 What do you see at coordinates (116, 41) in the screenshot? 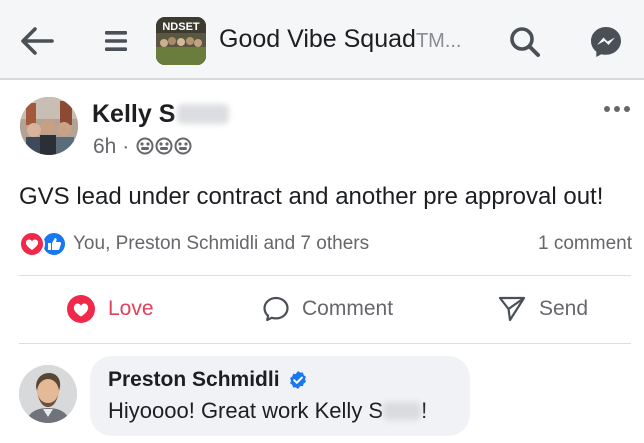
I see `hamburger-menu-icon` at bounding box center [116, 41].